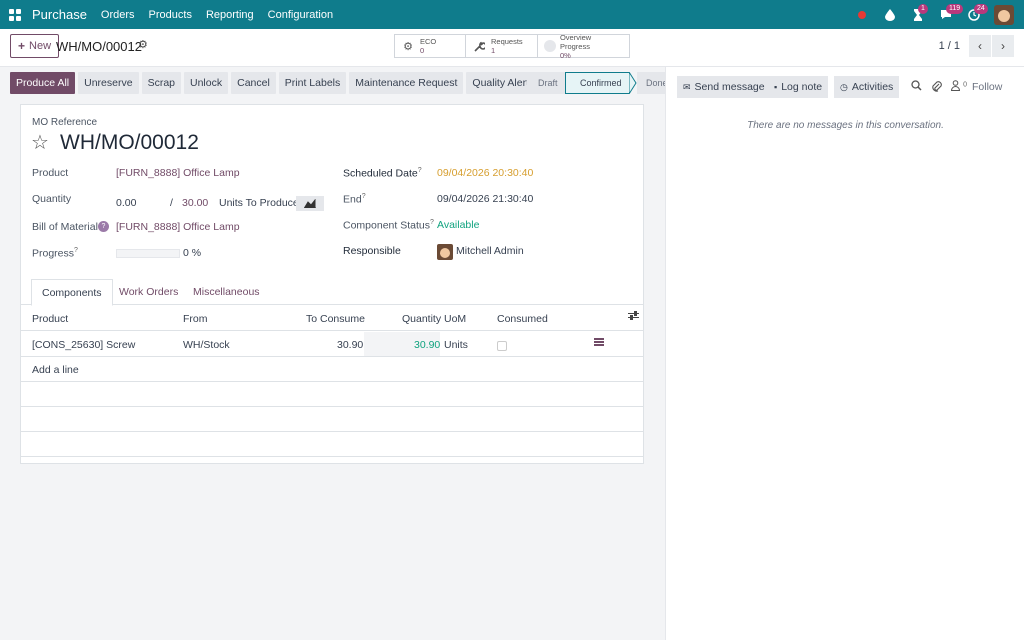  What do you see at coordinates (84, 345) in the screenshot?
I see `row-product: [CONS_25630] Screw` at bounding box center [84, 345].